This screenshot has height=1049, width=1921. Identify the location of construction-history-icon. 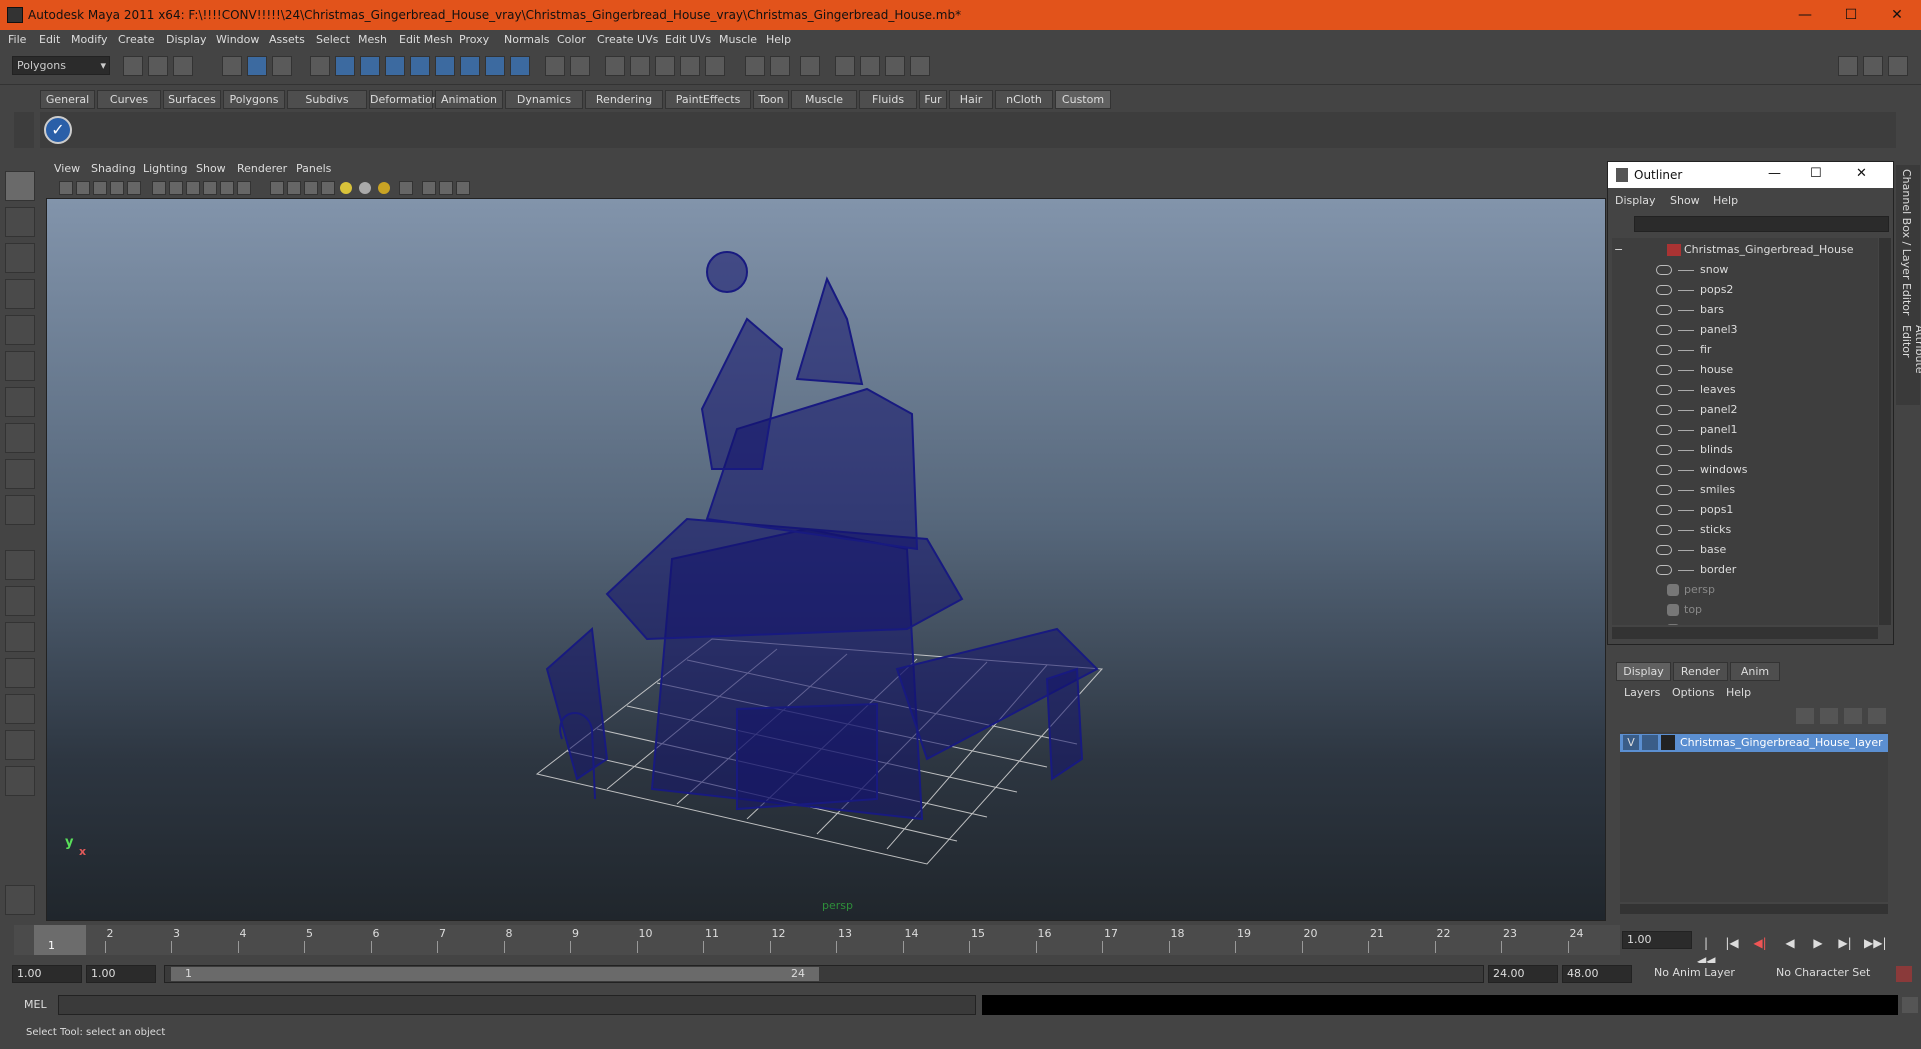
(810, 66).